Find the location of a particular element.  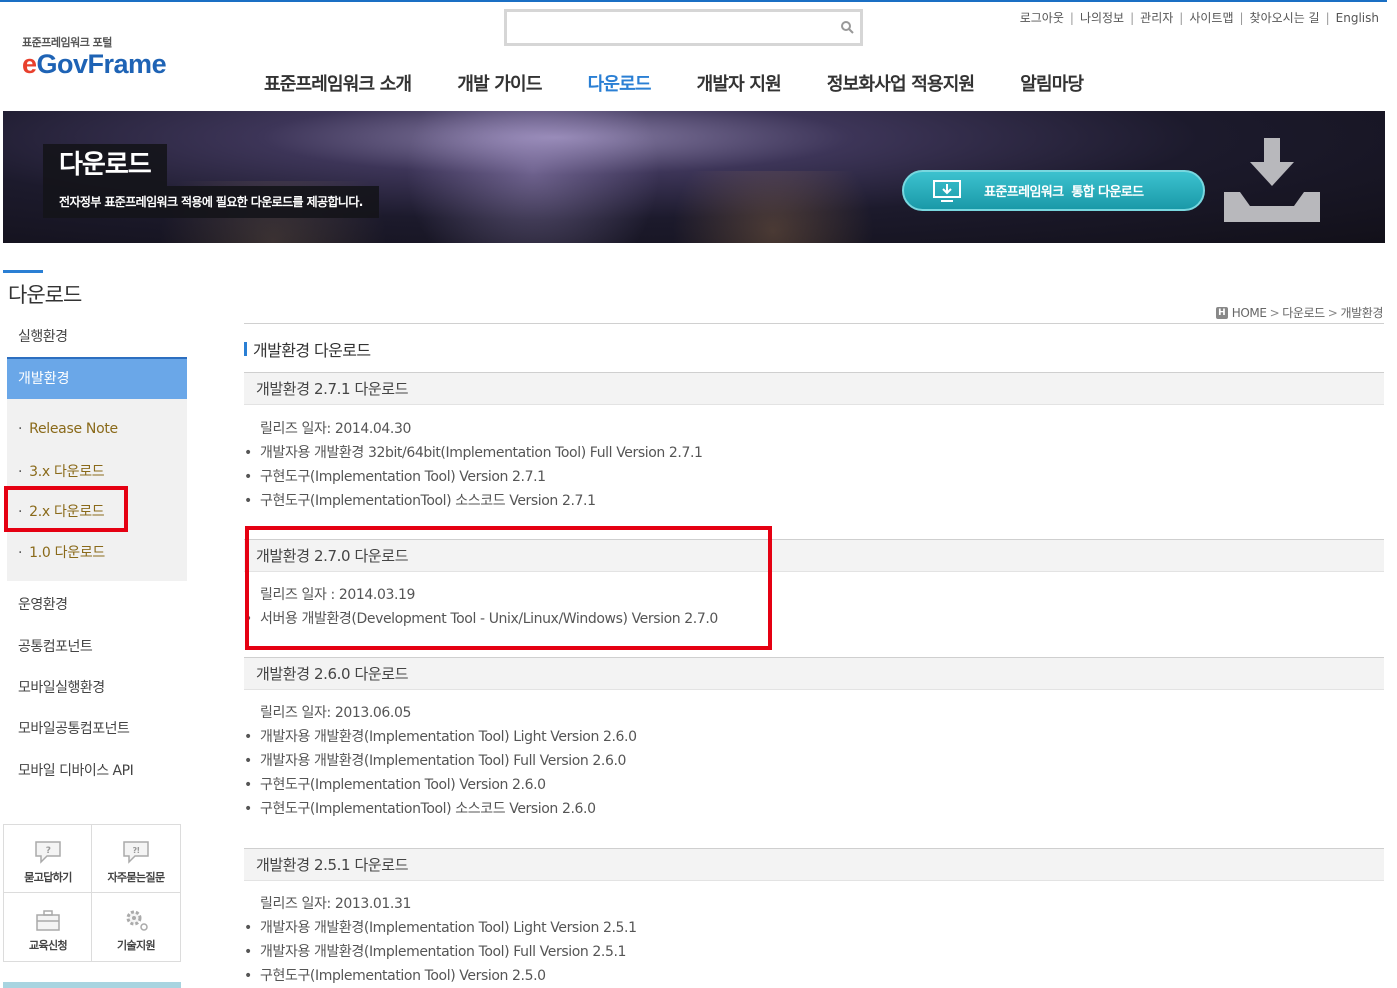

sidebar-item-runtime: 실행환경 is located at coordinates (43, 336).